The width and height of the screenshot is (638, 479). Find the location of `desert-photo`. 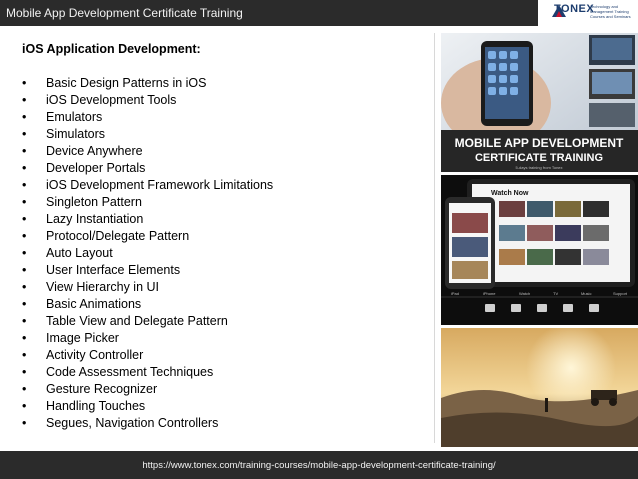

desert-photo is located at coordinates (539, 387).